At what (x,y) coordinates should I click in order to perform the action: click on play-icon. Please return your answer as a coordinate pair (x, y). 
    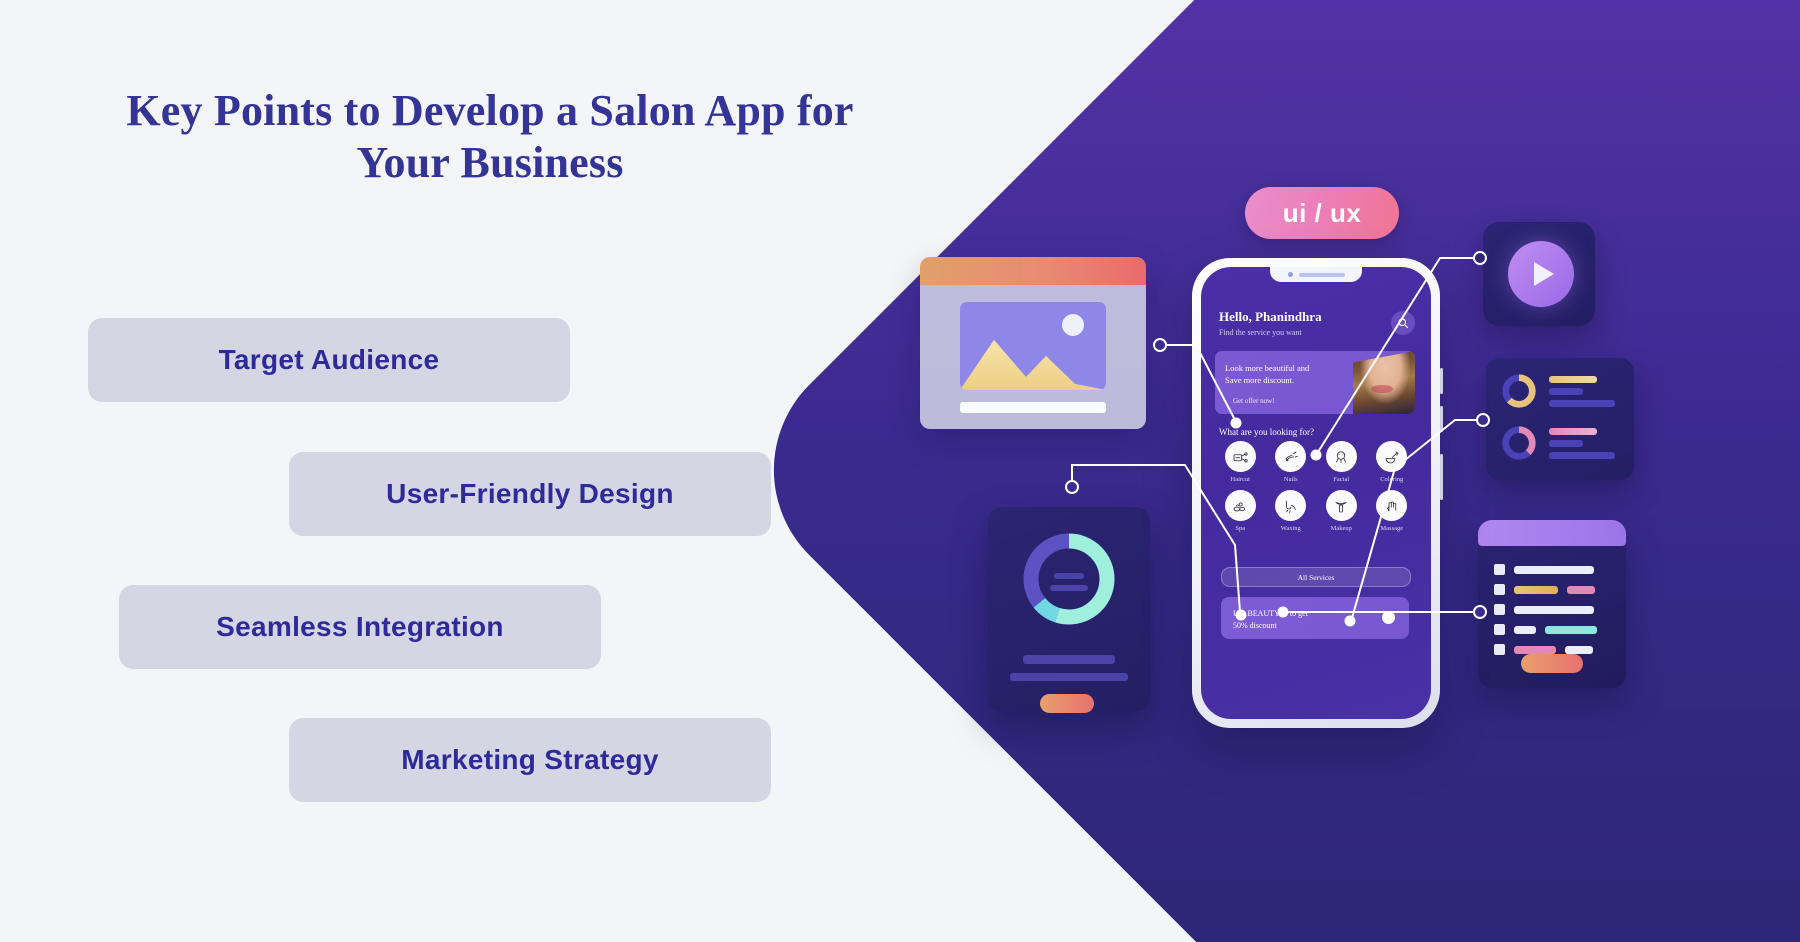
    Looking at the image, I should click on (1541, 274).